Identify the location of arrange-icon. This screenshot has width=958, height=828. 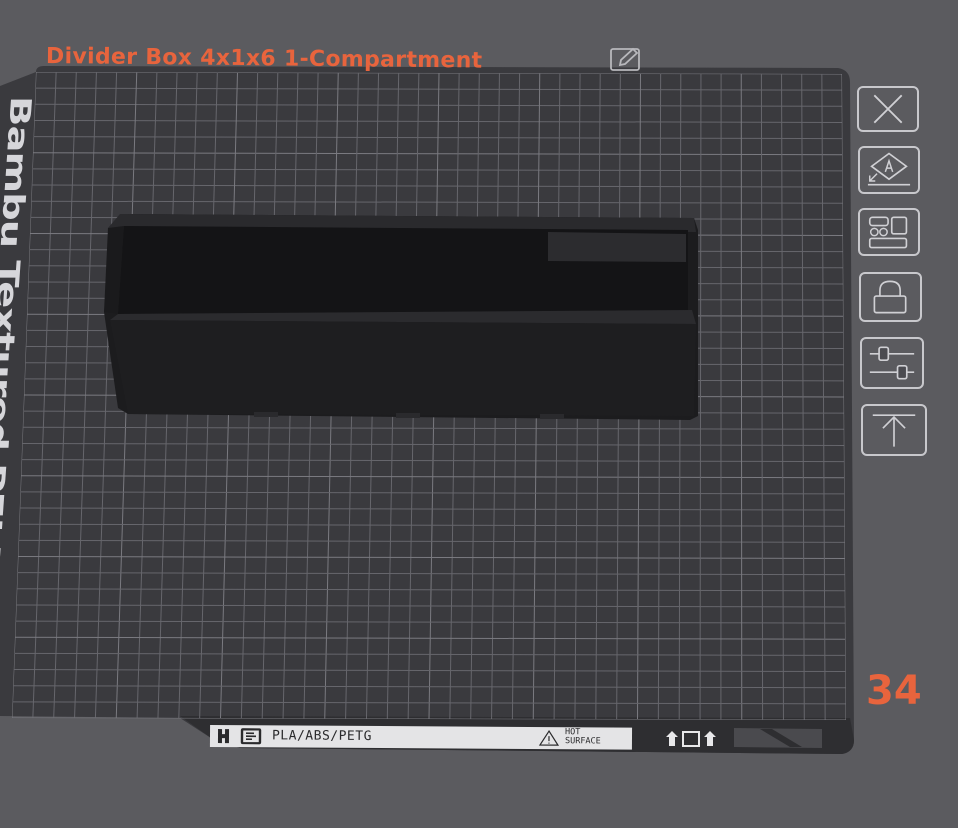
(888, 232).